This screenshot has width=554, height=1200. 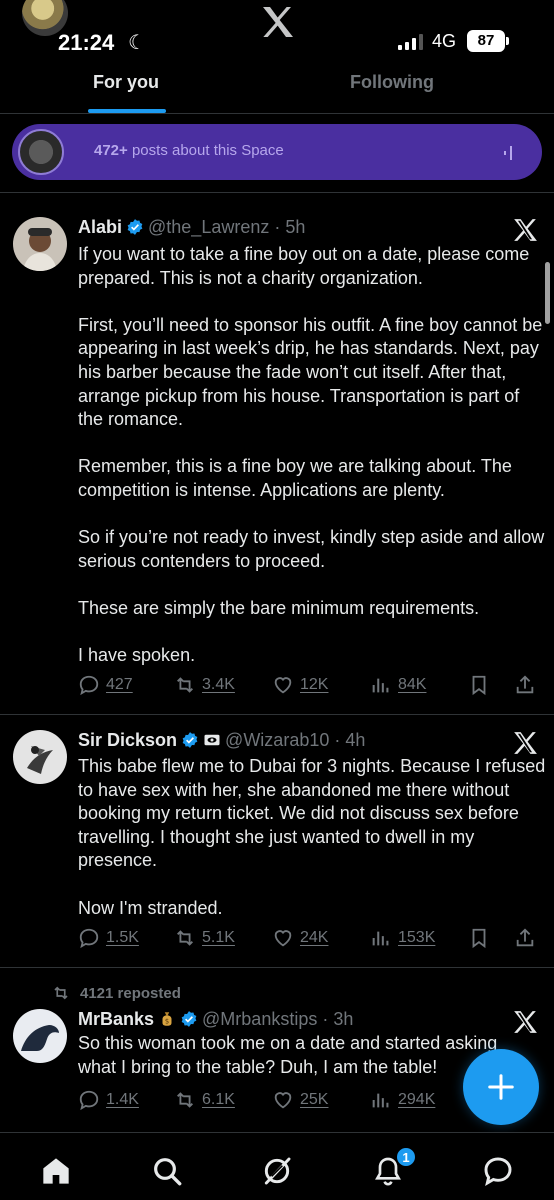 I want to click on like-button: 12K, so click(x=300, y=685).